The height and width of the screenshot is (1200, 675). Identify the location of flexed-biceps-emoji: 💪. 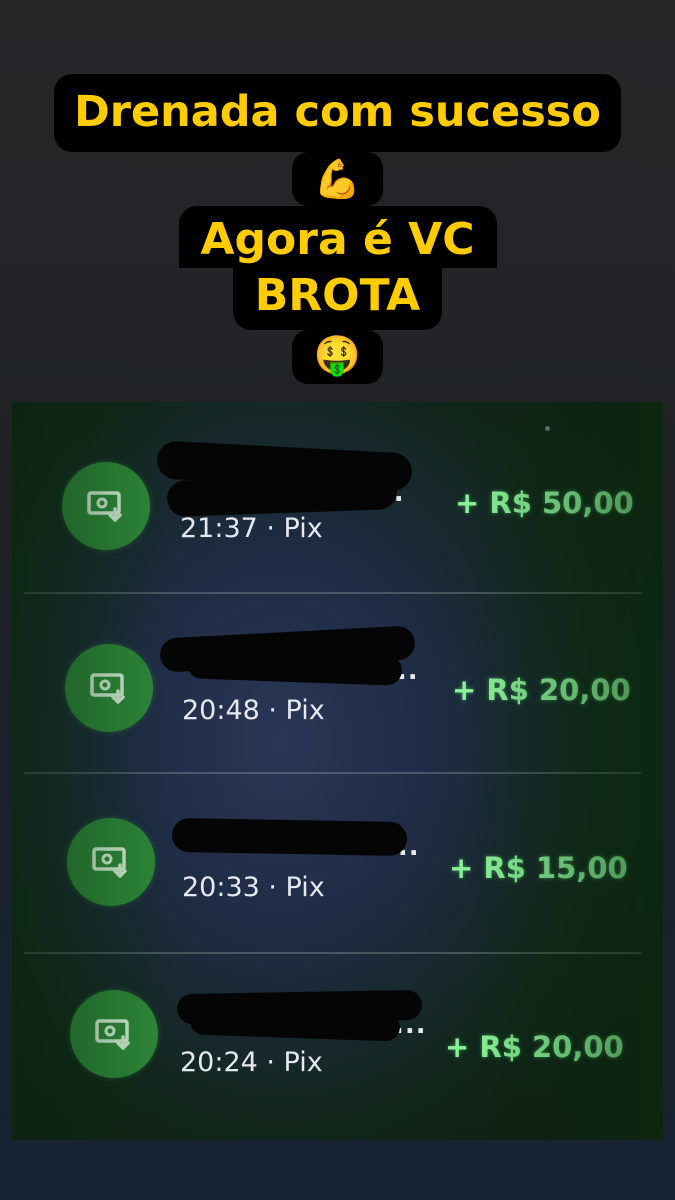
(337, 179).